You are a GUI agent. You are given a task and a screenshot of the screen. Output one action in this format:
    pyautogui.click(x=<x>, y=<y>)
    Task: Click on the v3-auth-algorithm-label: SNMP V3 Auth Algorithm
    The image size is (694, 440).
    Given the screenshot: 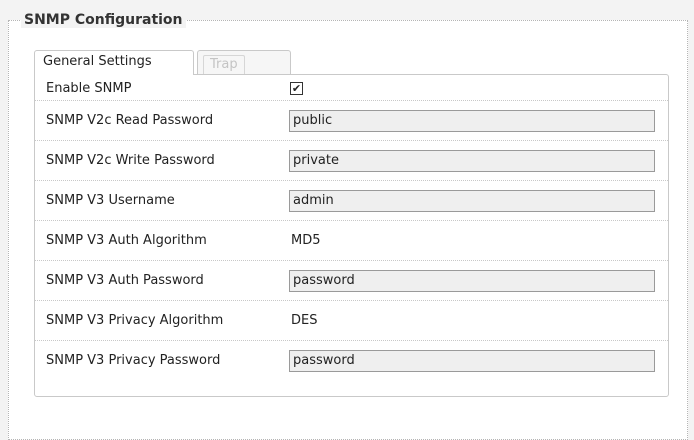 What is the action you would take?
    pyautogui.click(x=126, y=240)
    